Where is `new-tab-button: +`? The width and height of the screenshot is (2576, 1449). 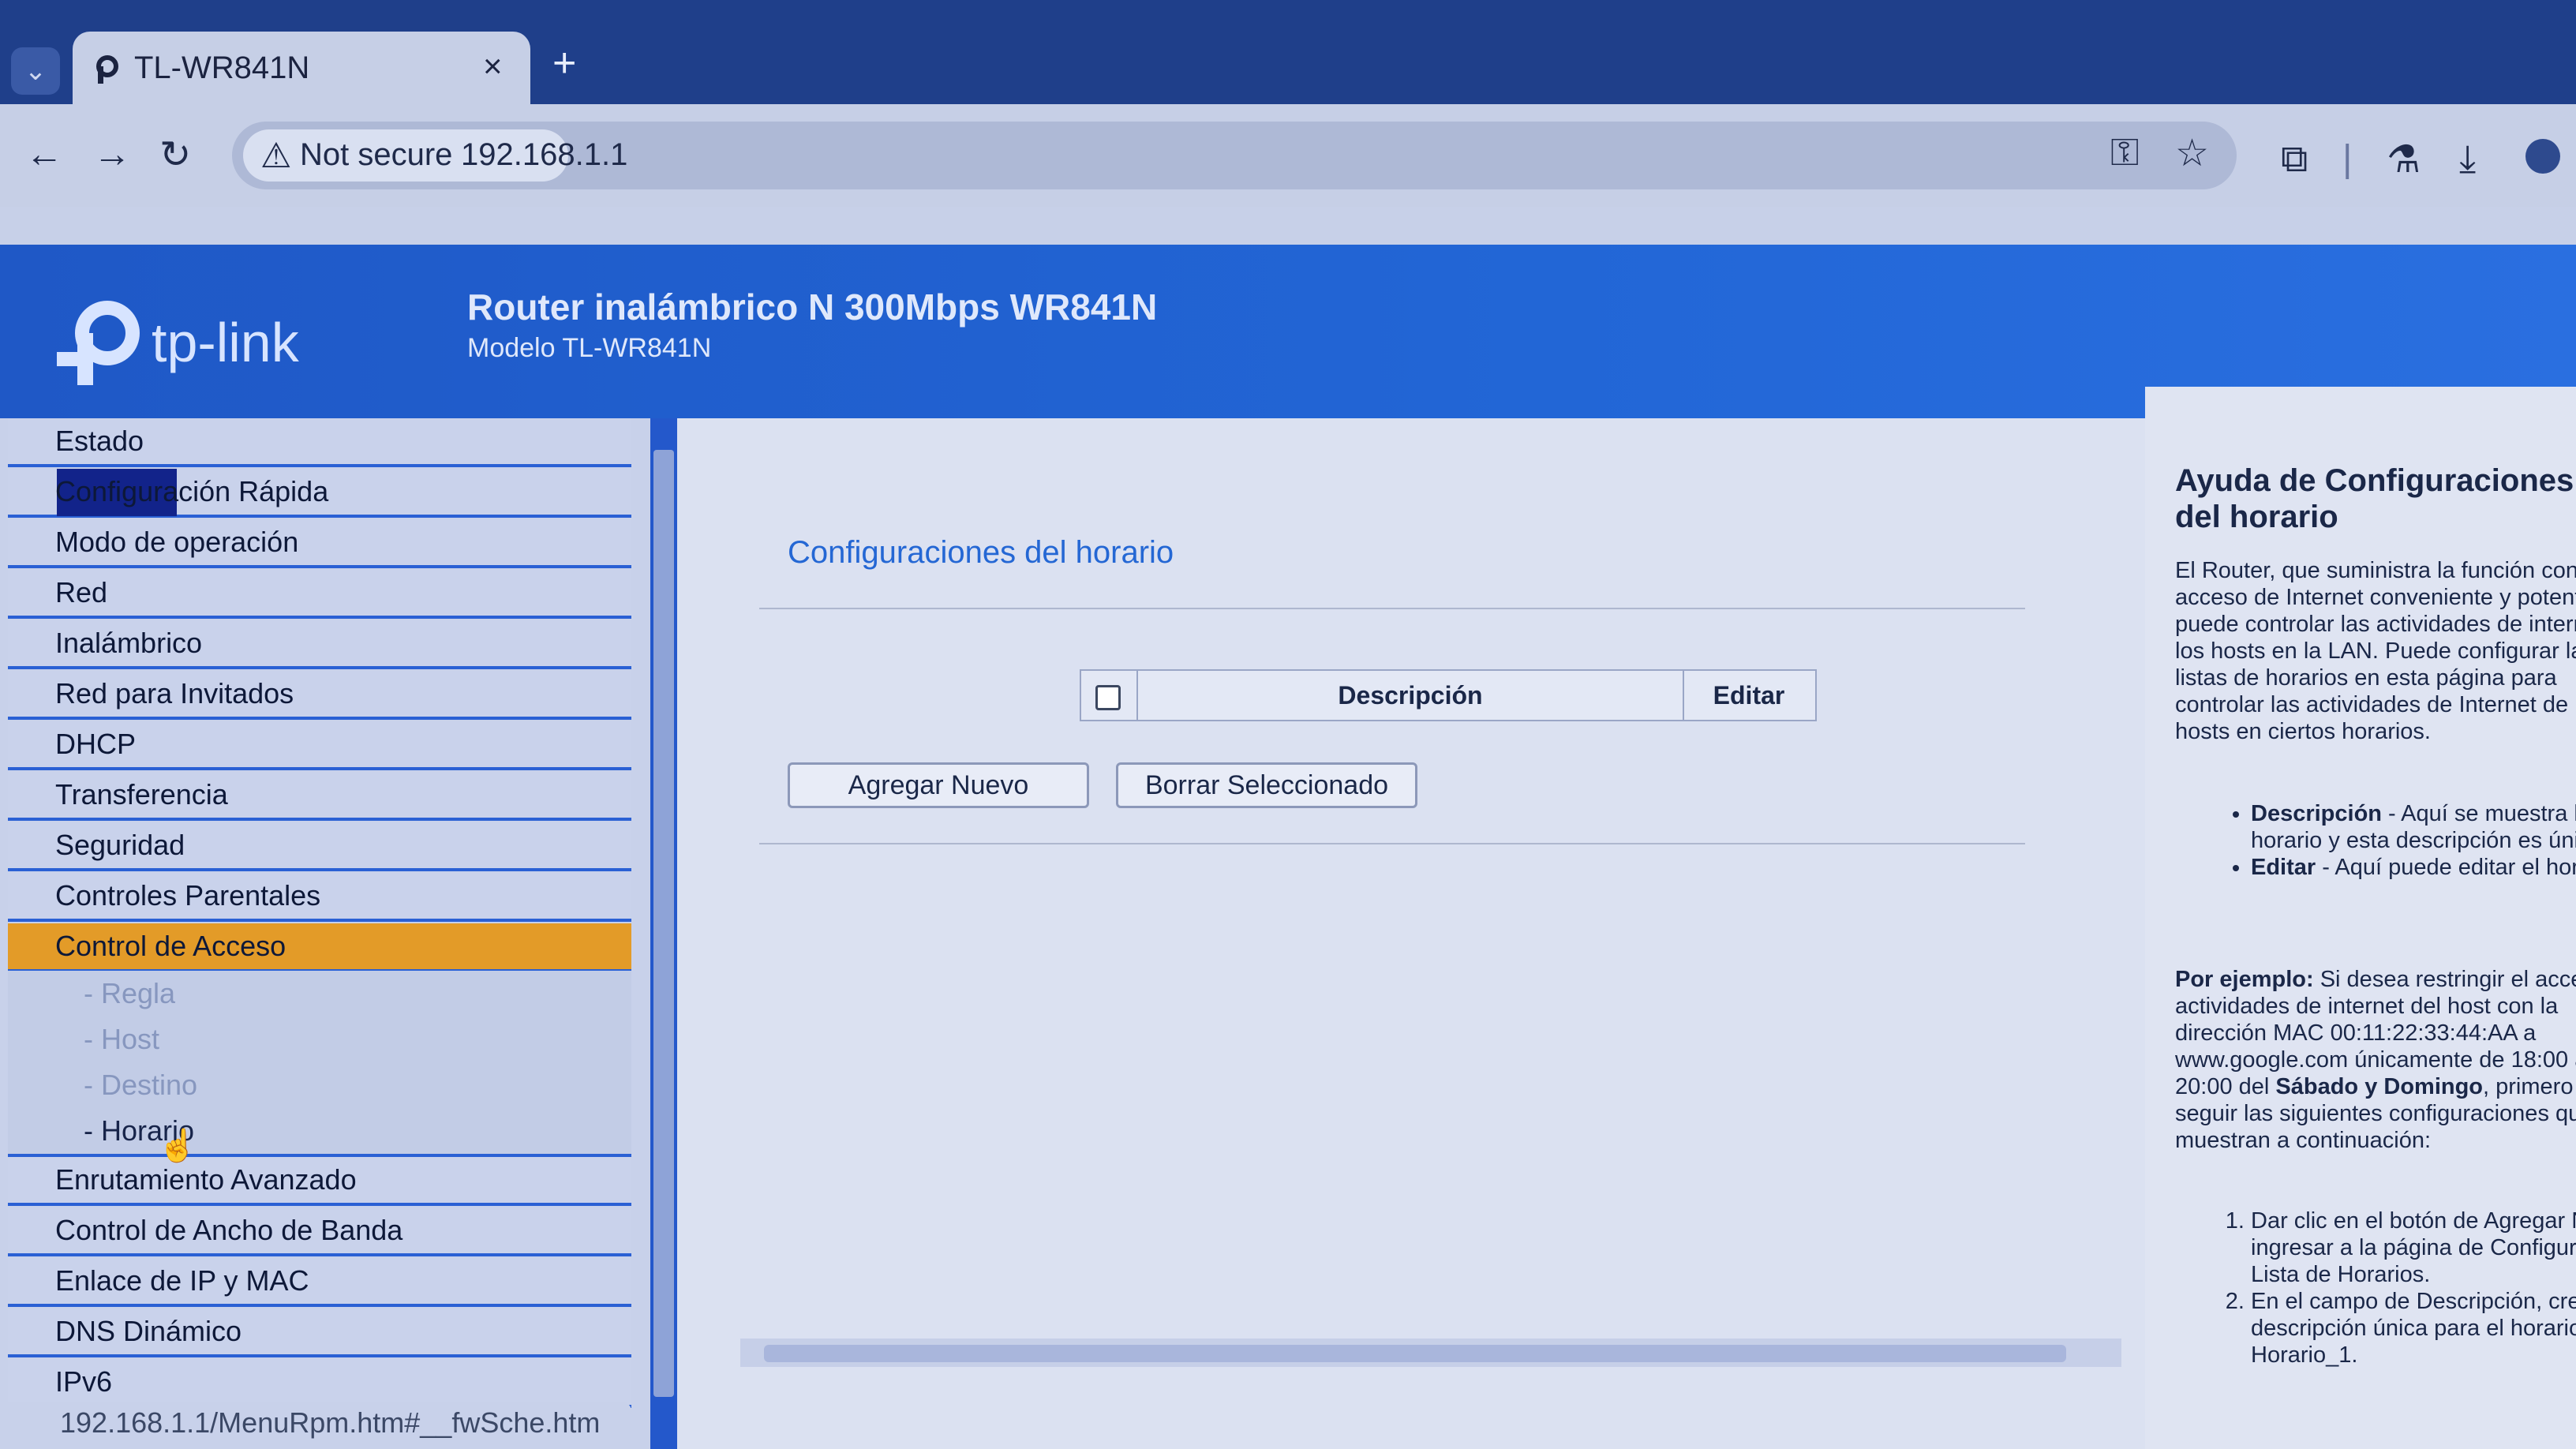
new-tab-button: + is located at coordinates (564, 63).